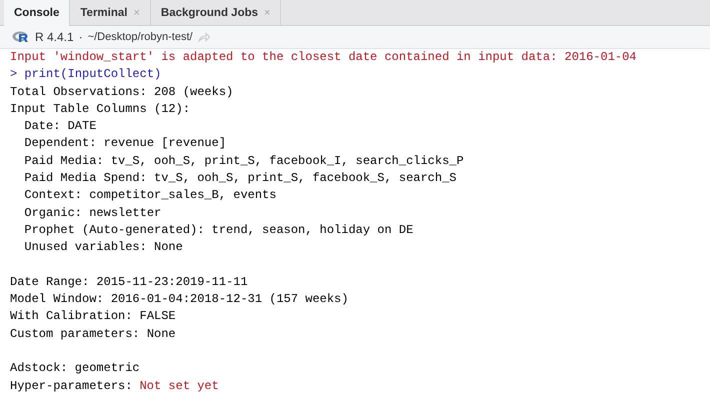  Describe the element at coordinates (86, 75) in the screenshot. I see `console-command: > print(InputCollect)` at that location.